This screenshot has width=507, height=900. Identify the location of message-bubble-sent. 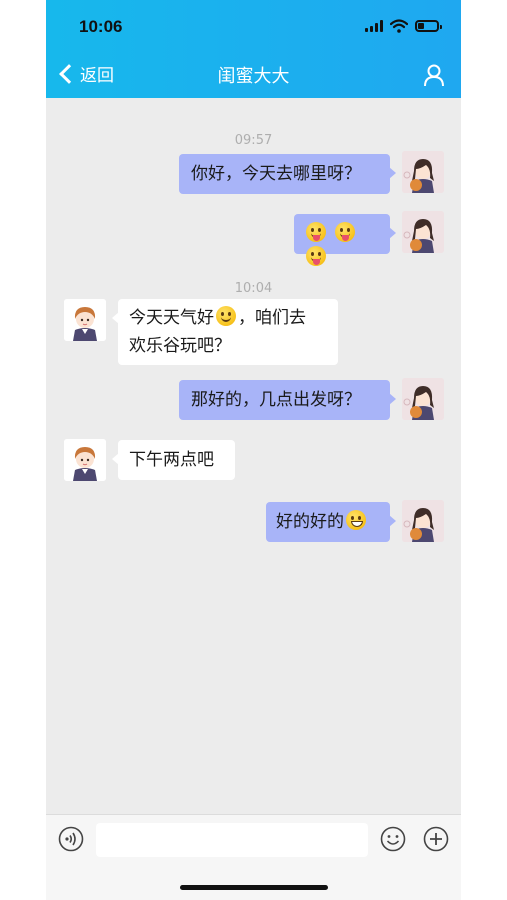
(345, 240).